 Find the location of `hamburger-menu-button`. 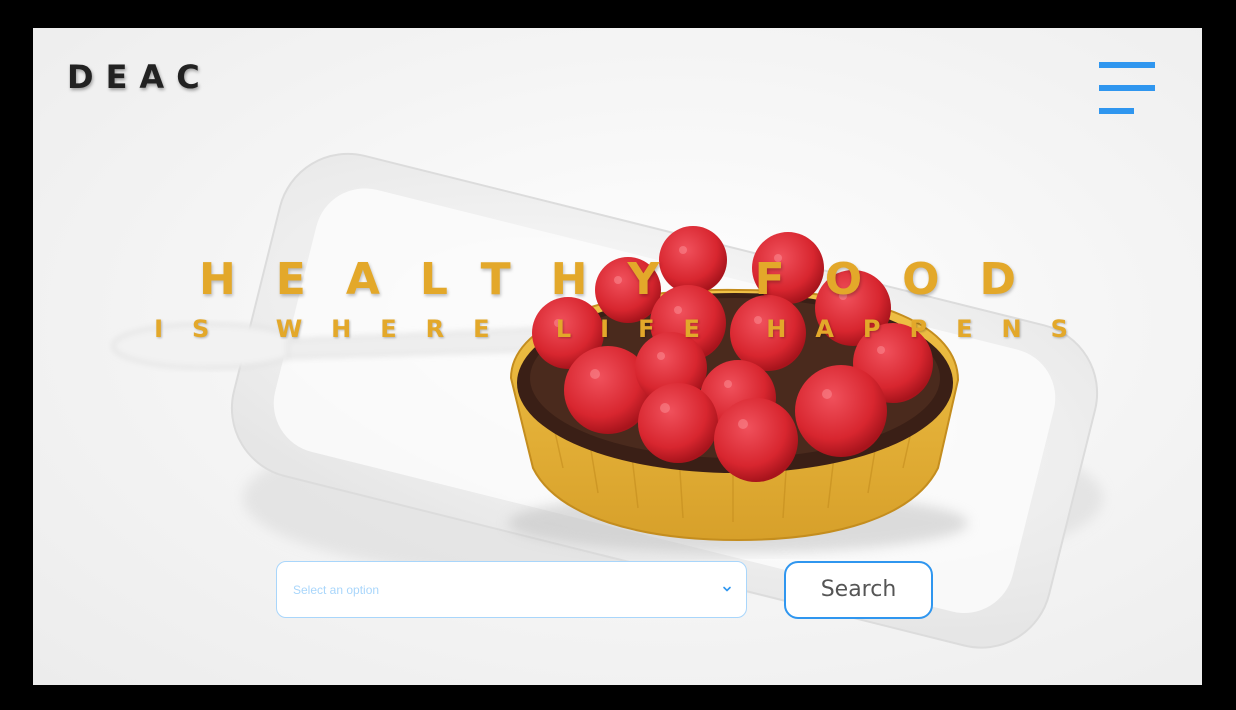

hamburger-menu-button is located at coordinates (1126, 89).